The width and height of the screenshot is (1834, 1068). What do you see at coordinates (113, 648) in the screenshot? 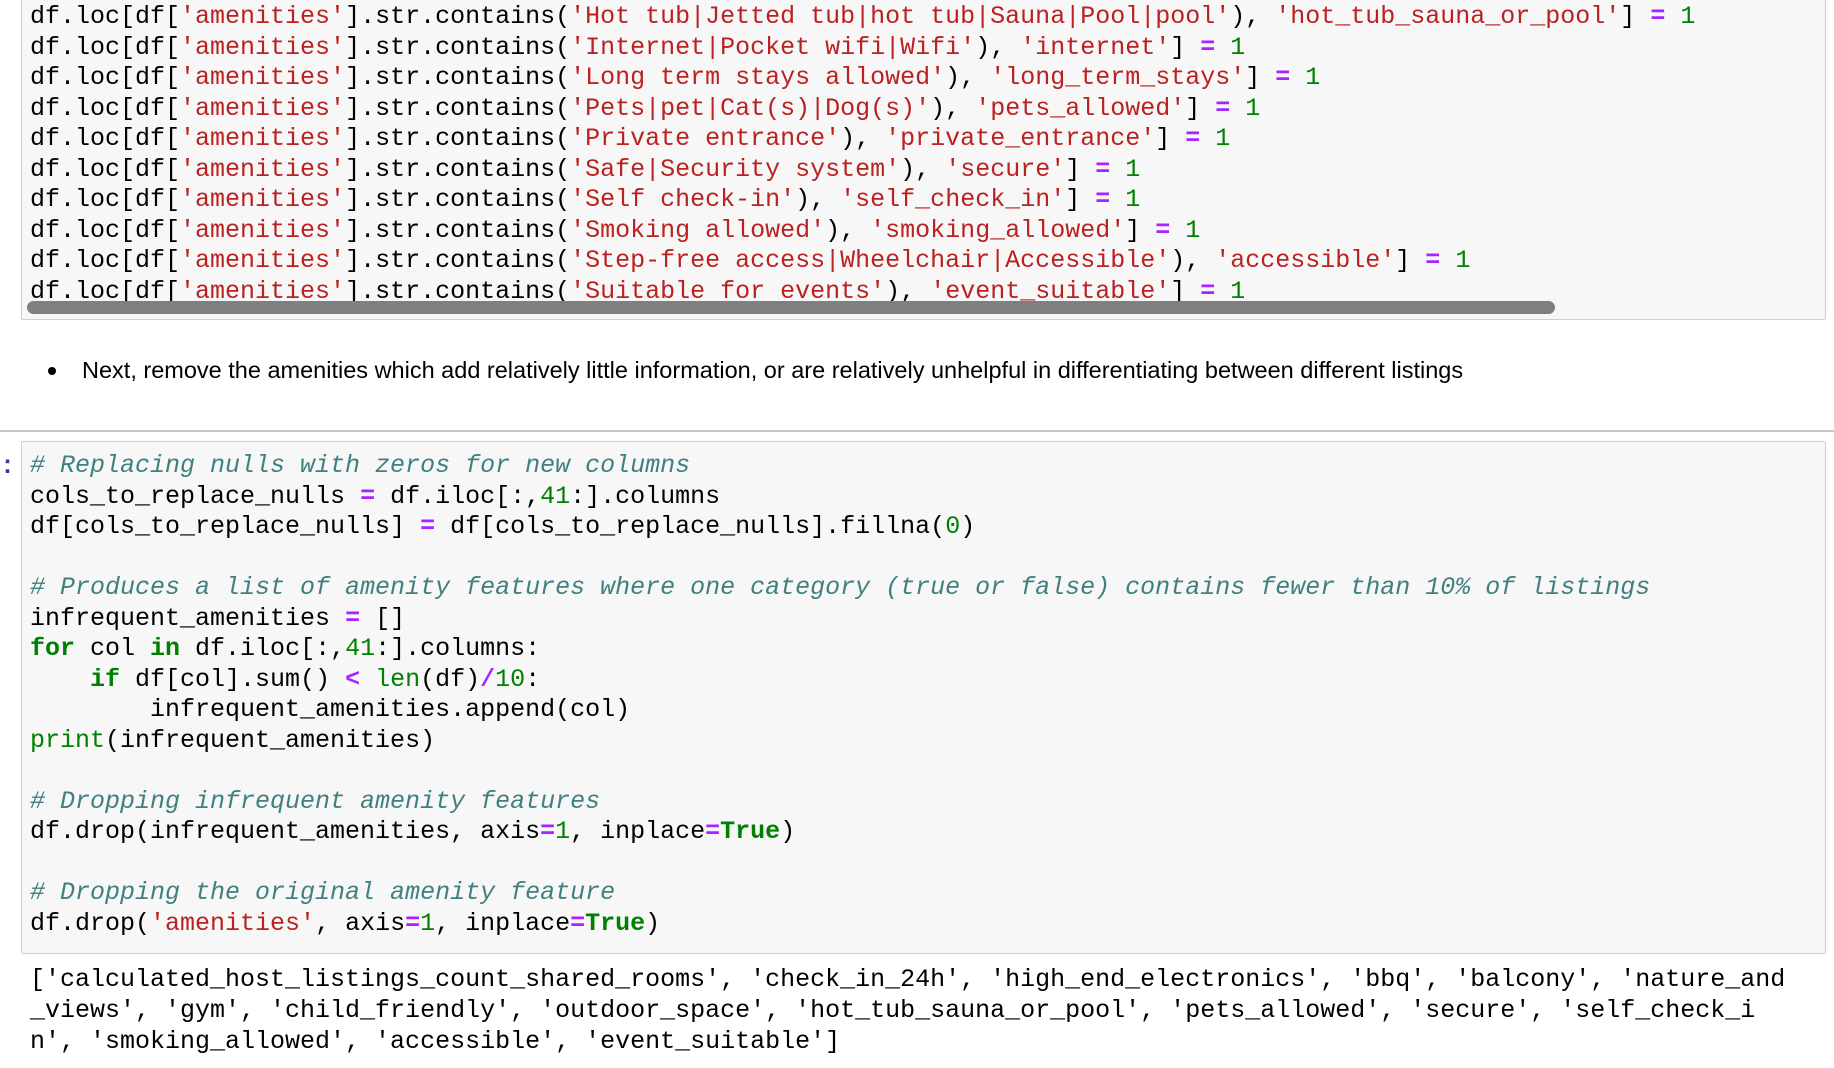
I see `code-text: col` at bounding box center [113, 648].